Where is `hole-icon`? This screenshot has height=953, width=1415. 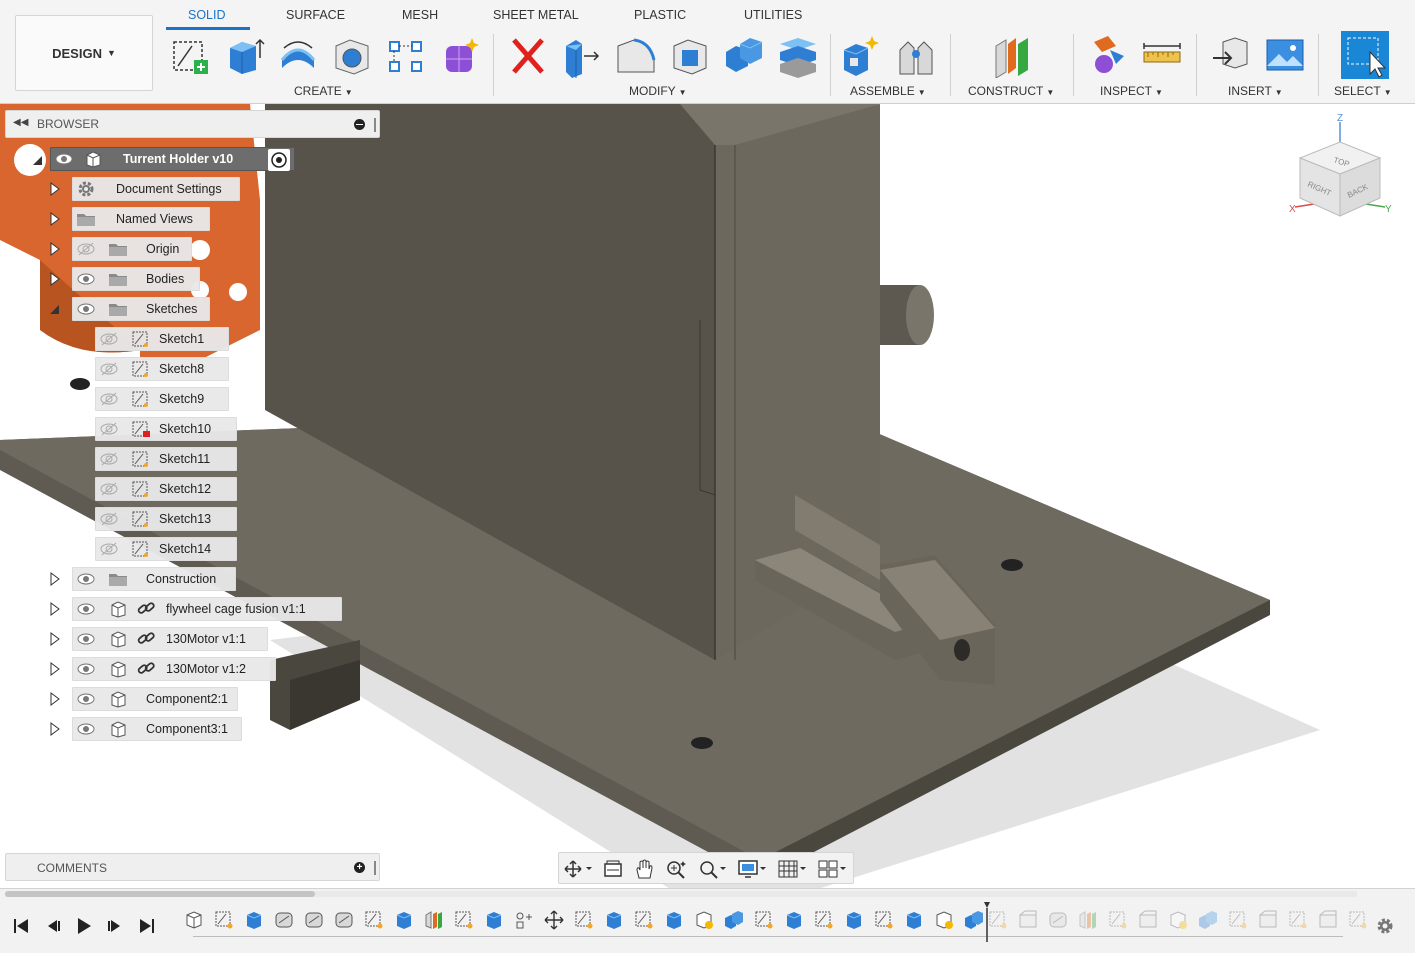 hole-icon is located at coordinates (352, 56).